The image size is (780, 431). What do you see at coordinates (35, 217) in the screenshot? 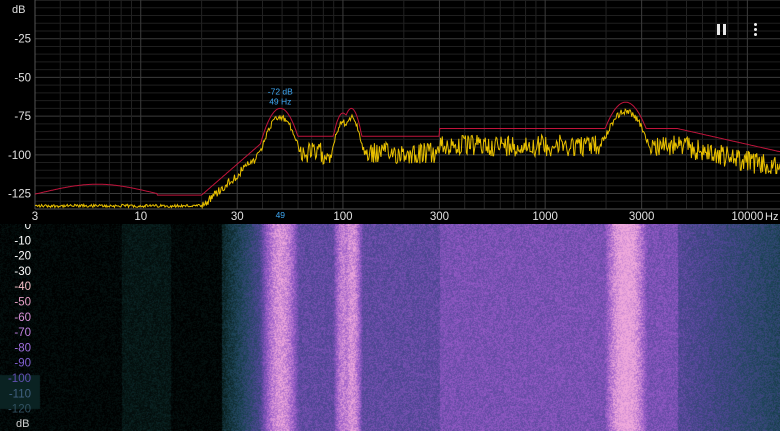
I see `x-tick-label: 3` at bounding box center [35, 217].